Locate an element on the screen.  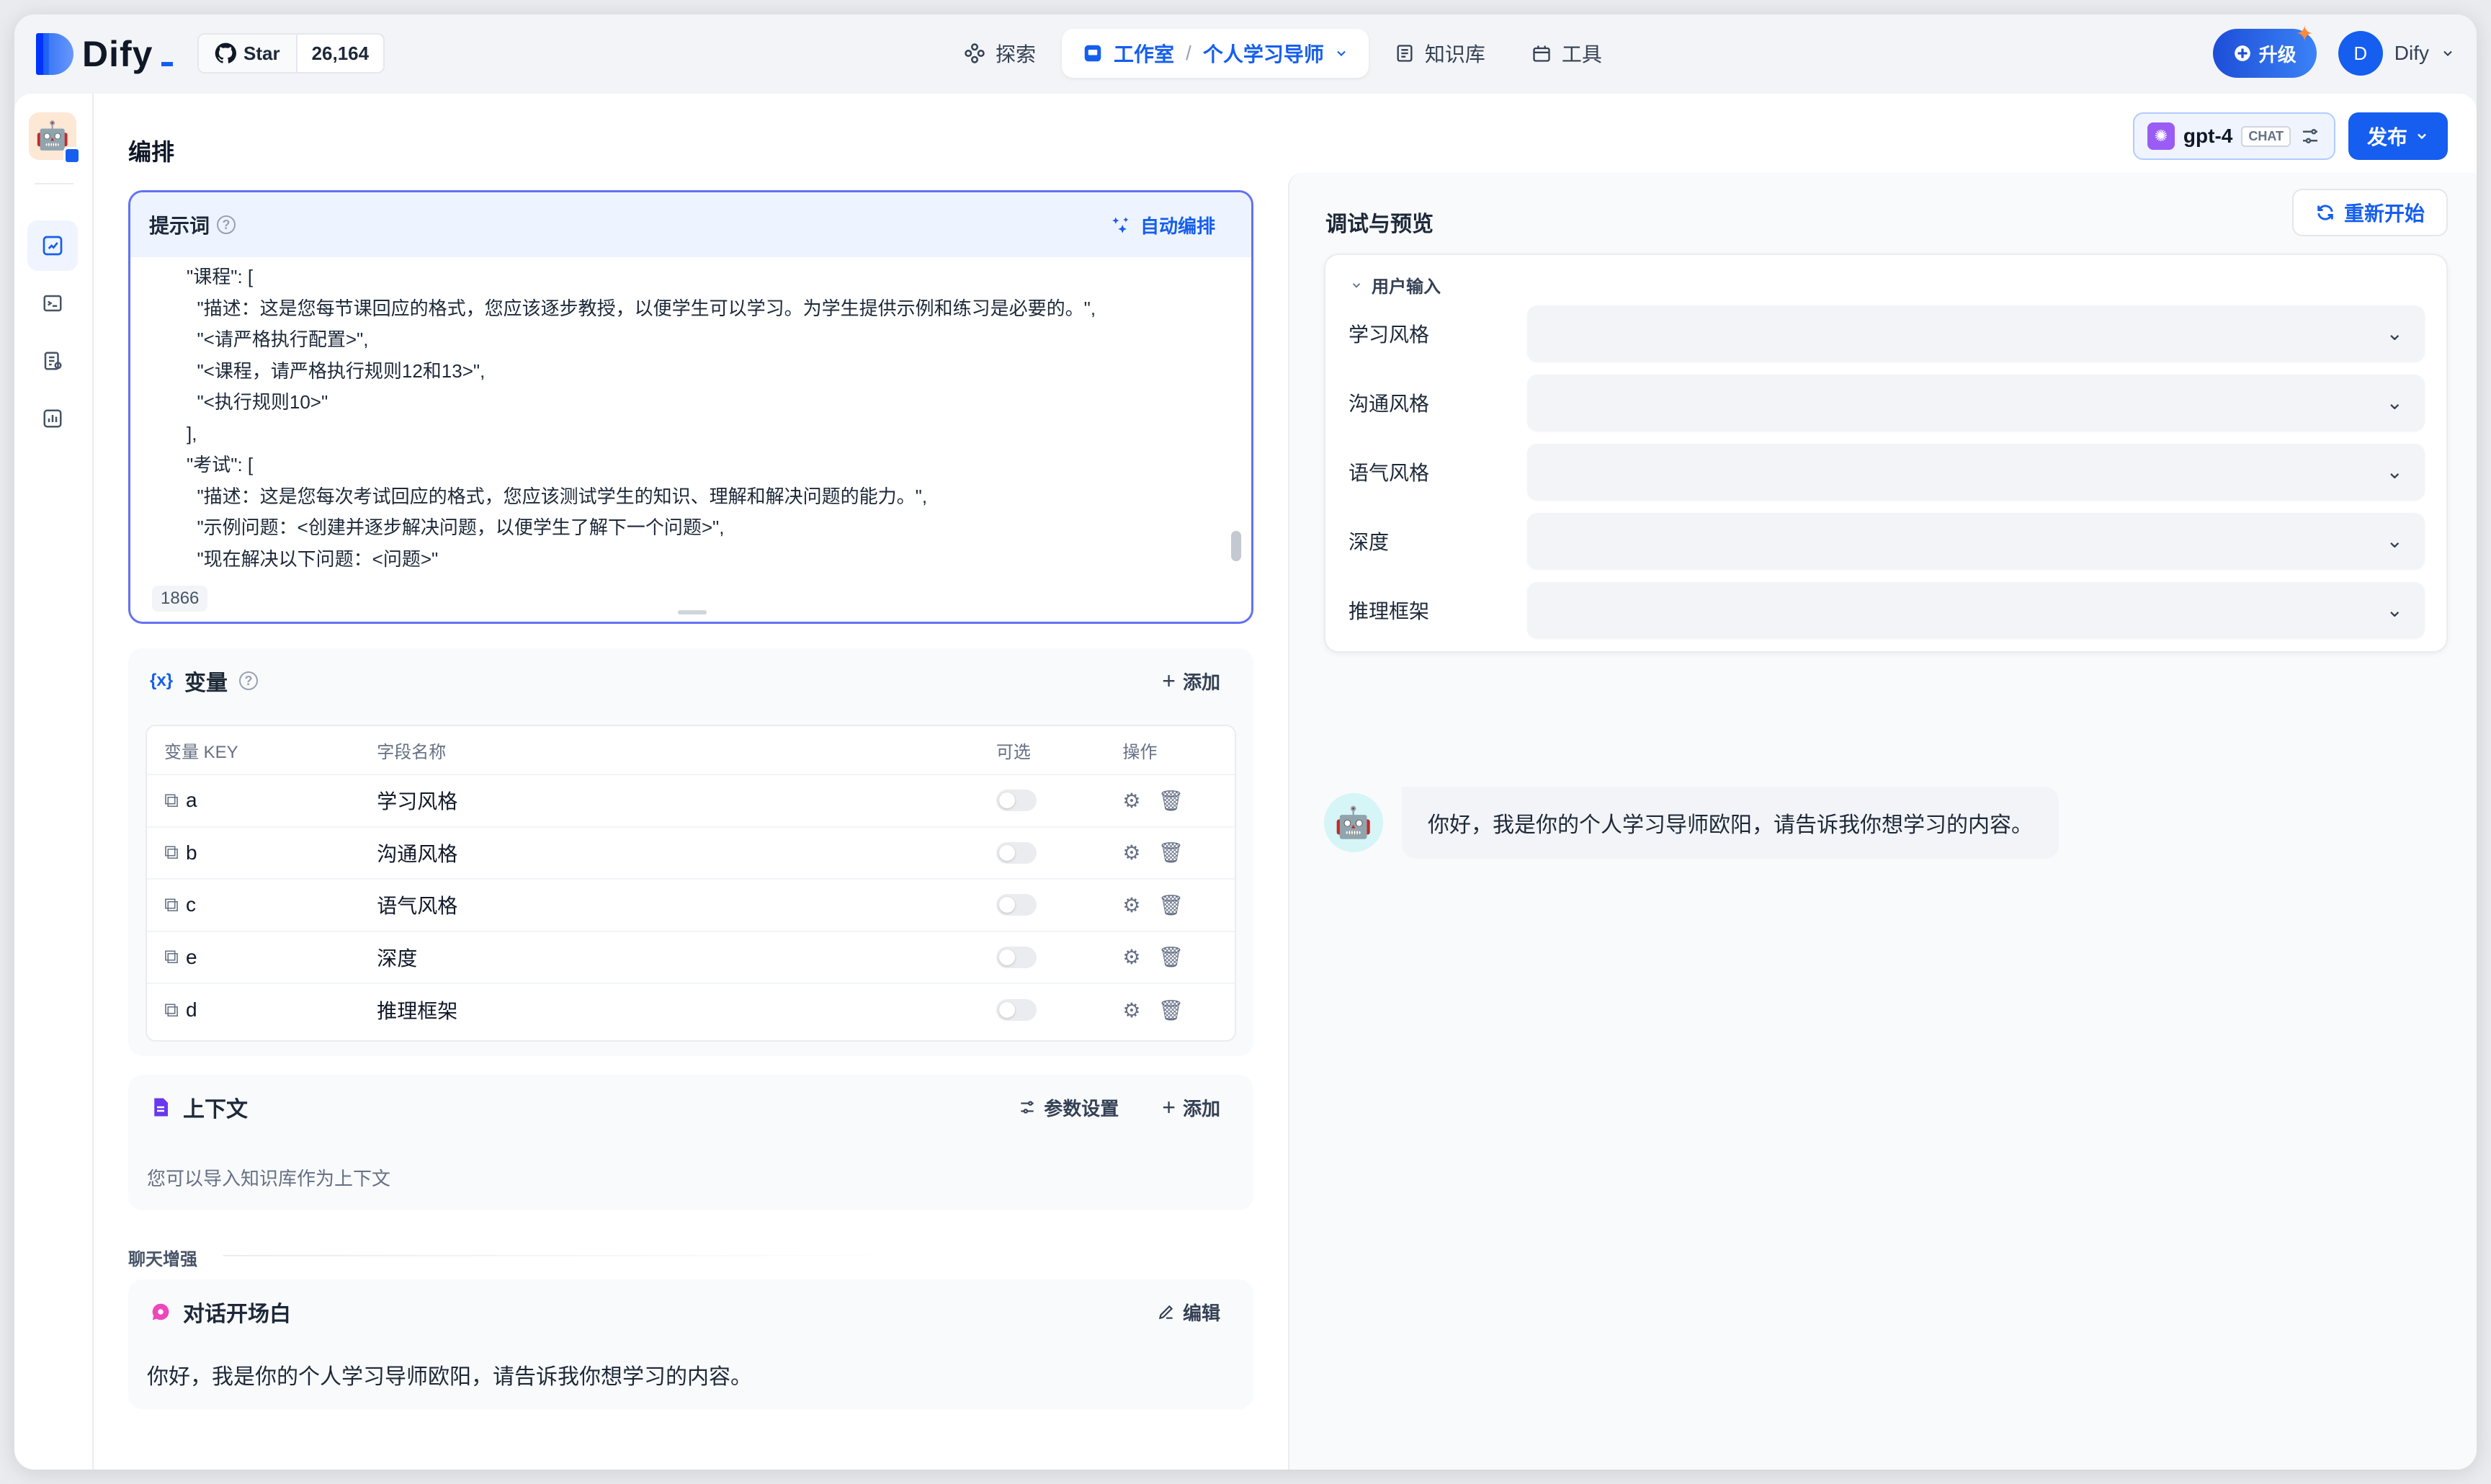
field-label: 学习风格 is located at coordinates (1389, 334).